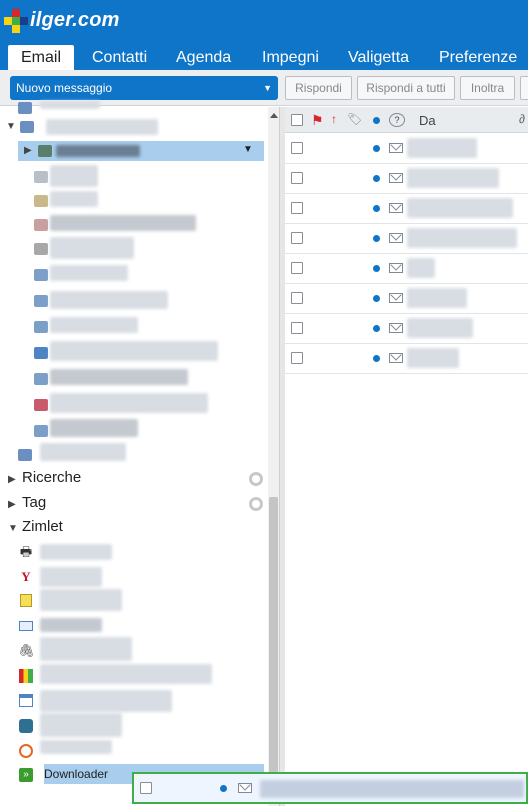  Describe the element at coordinates (273, 647) in the screenshot. I see `scrollbar-thumb` at that location.